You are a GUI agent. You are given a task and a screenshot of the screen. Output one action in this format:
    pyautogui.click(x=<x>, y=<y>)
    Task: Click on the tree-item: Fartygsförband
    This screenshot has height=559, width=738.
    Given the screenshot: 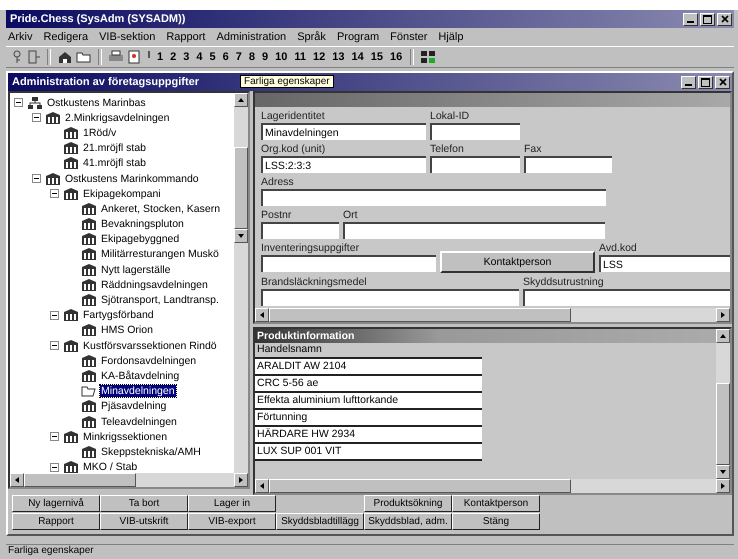 What is the action you would take?
    pyautogui.click(x=118, y=315)
    